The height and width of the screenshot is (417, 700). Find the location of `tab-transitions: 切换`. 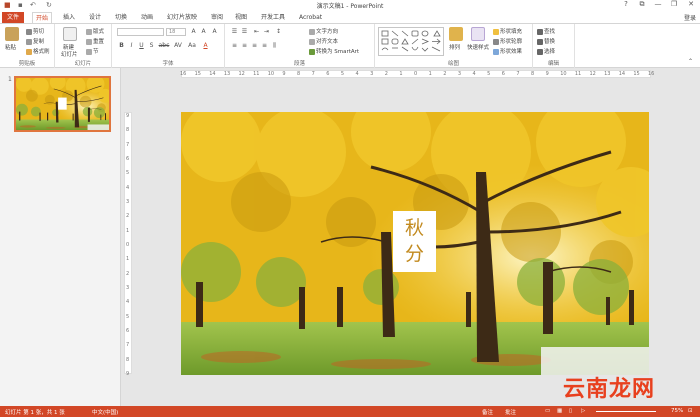

tab-transitions: 切换 is located at coordinates (121, 17).